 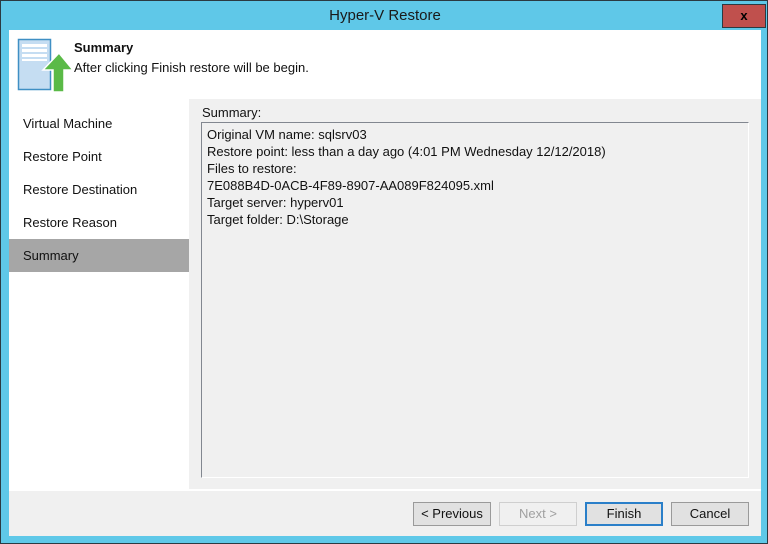 I want to click on finish-button: Finish, so click(x=624, y=514).